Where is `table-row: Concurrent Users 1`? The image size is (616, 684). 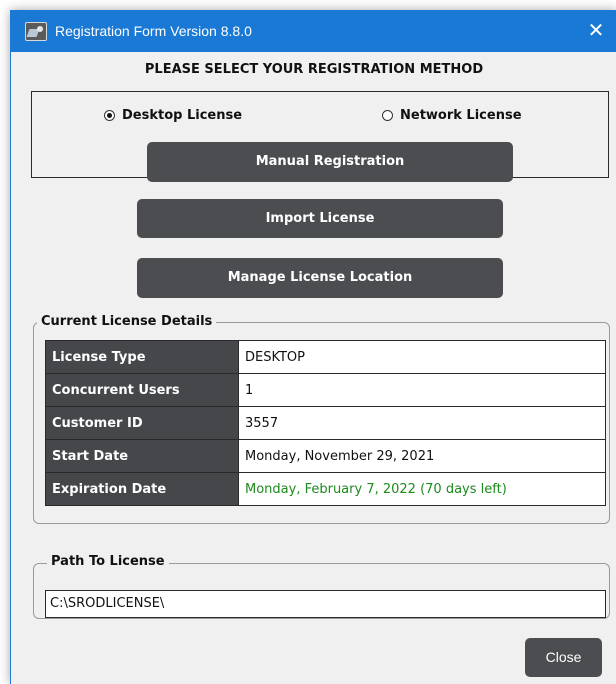 table-row: Concurrent Users 1 is located at coordinates (325, 390).